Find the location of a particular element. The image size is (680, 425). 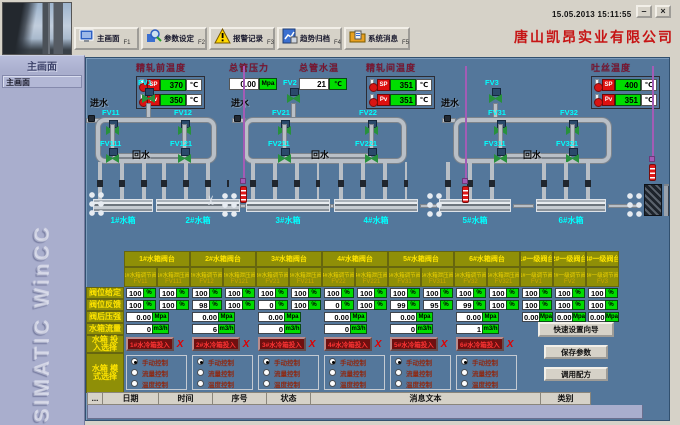

valve-FV221 is located at coordinates (371, 155).